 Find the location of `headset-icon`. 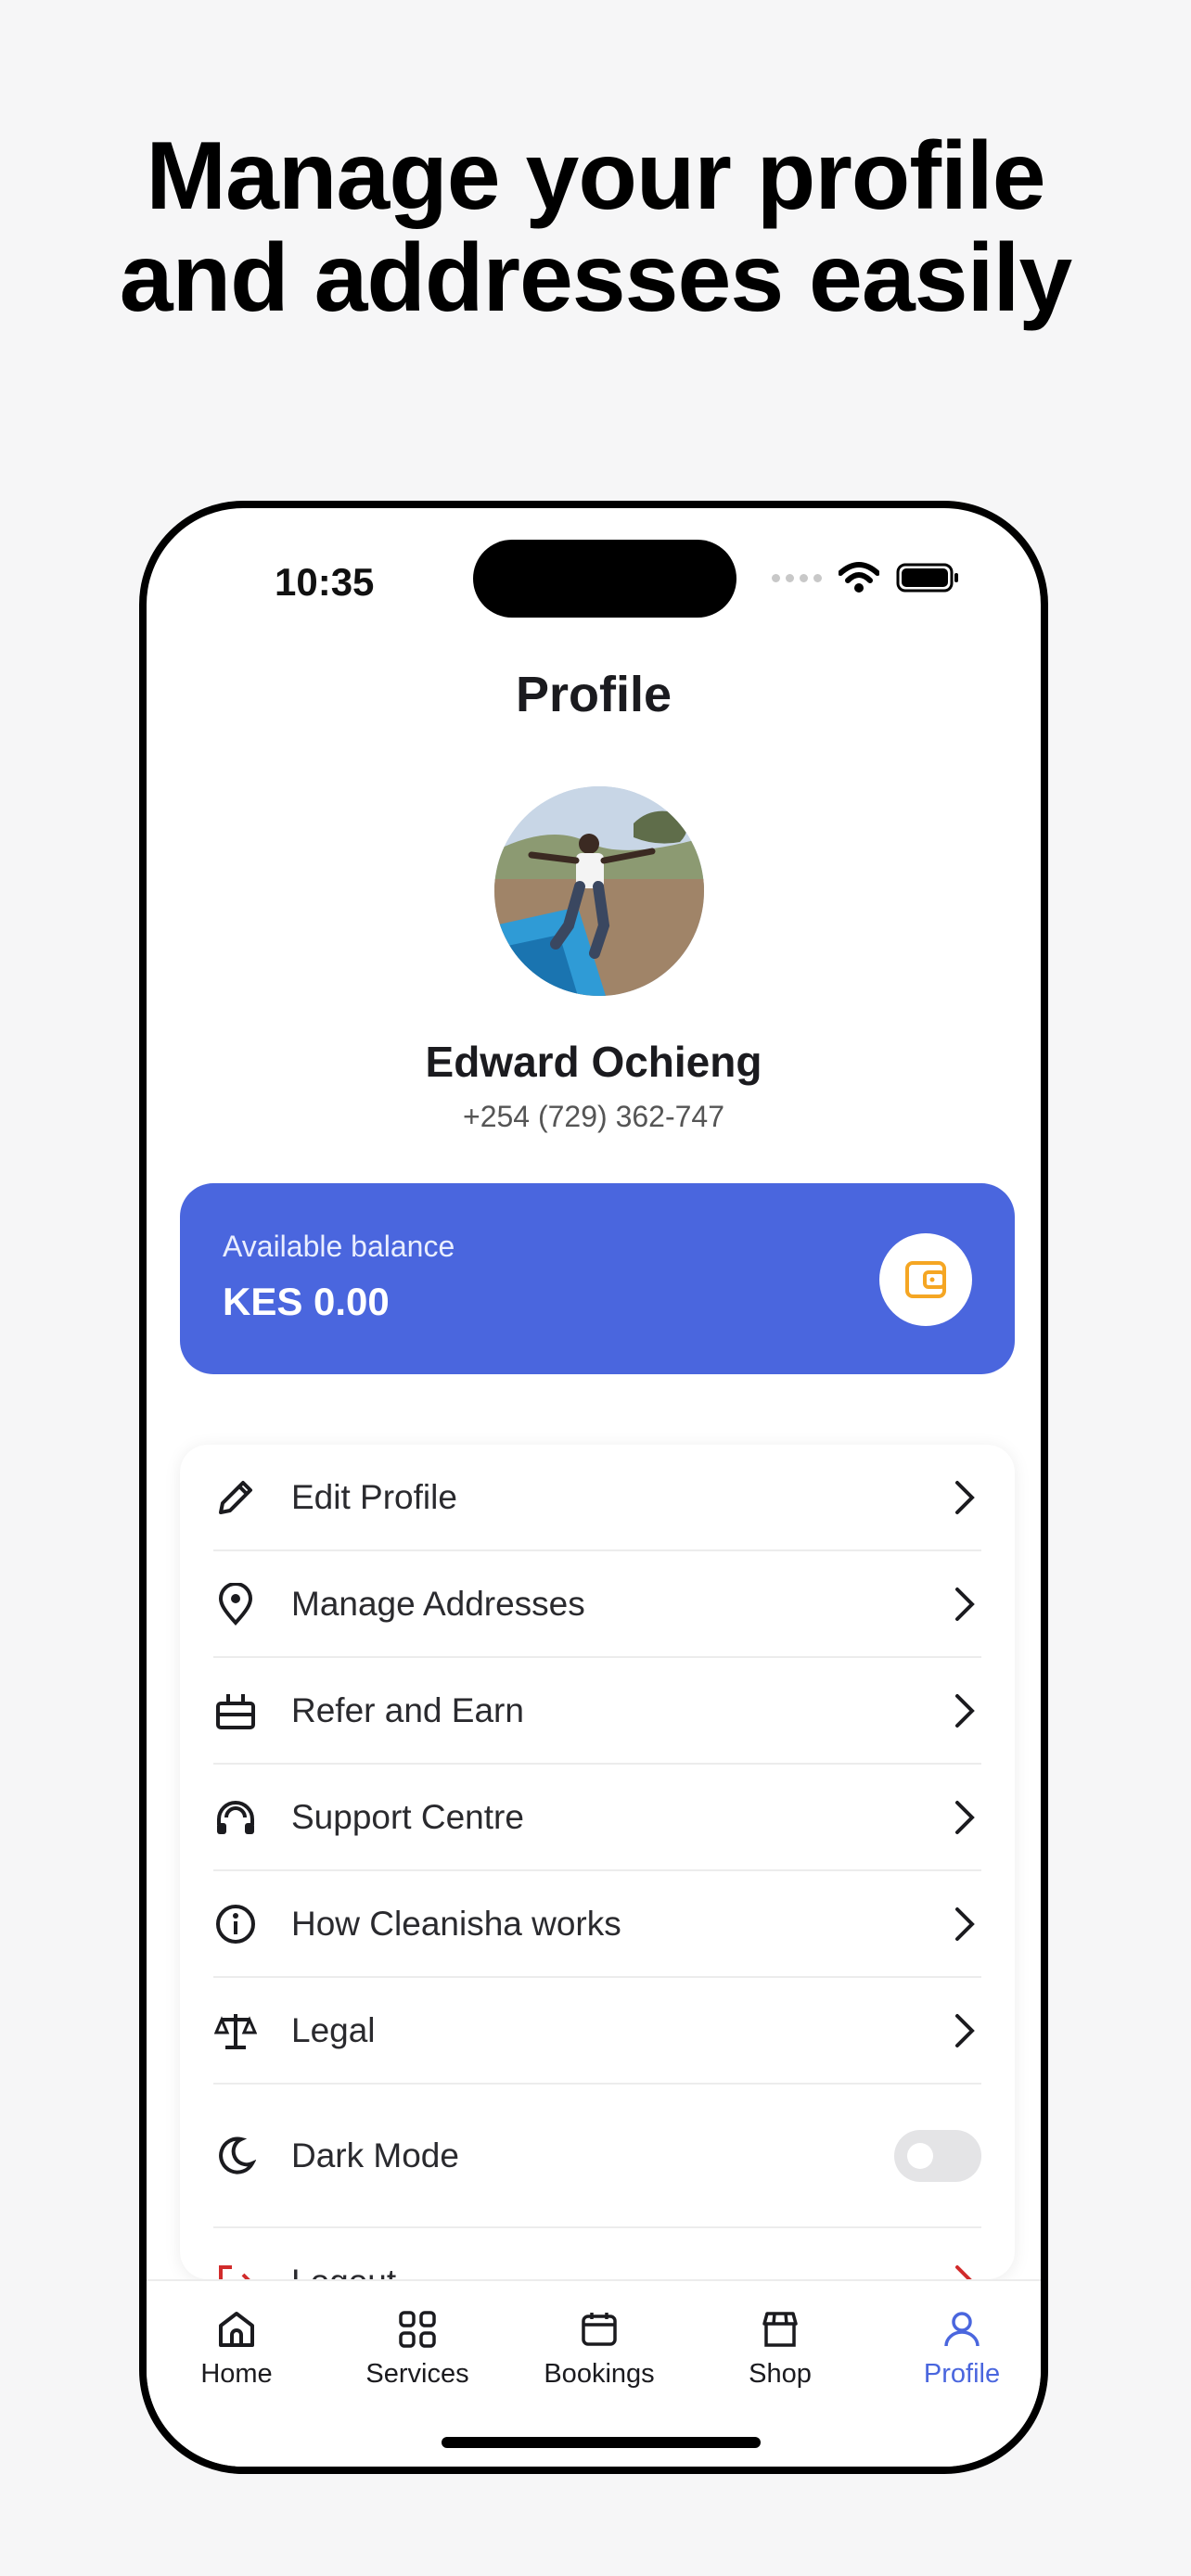

headset-icon is located at coordinates (235, 1818).